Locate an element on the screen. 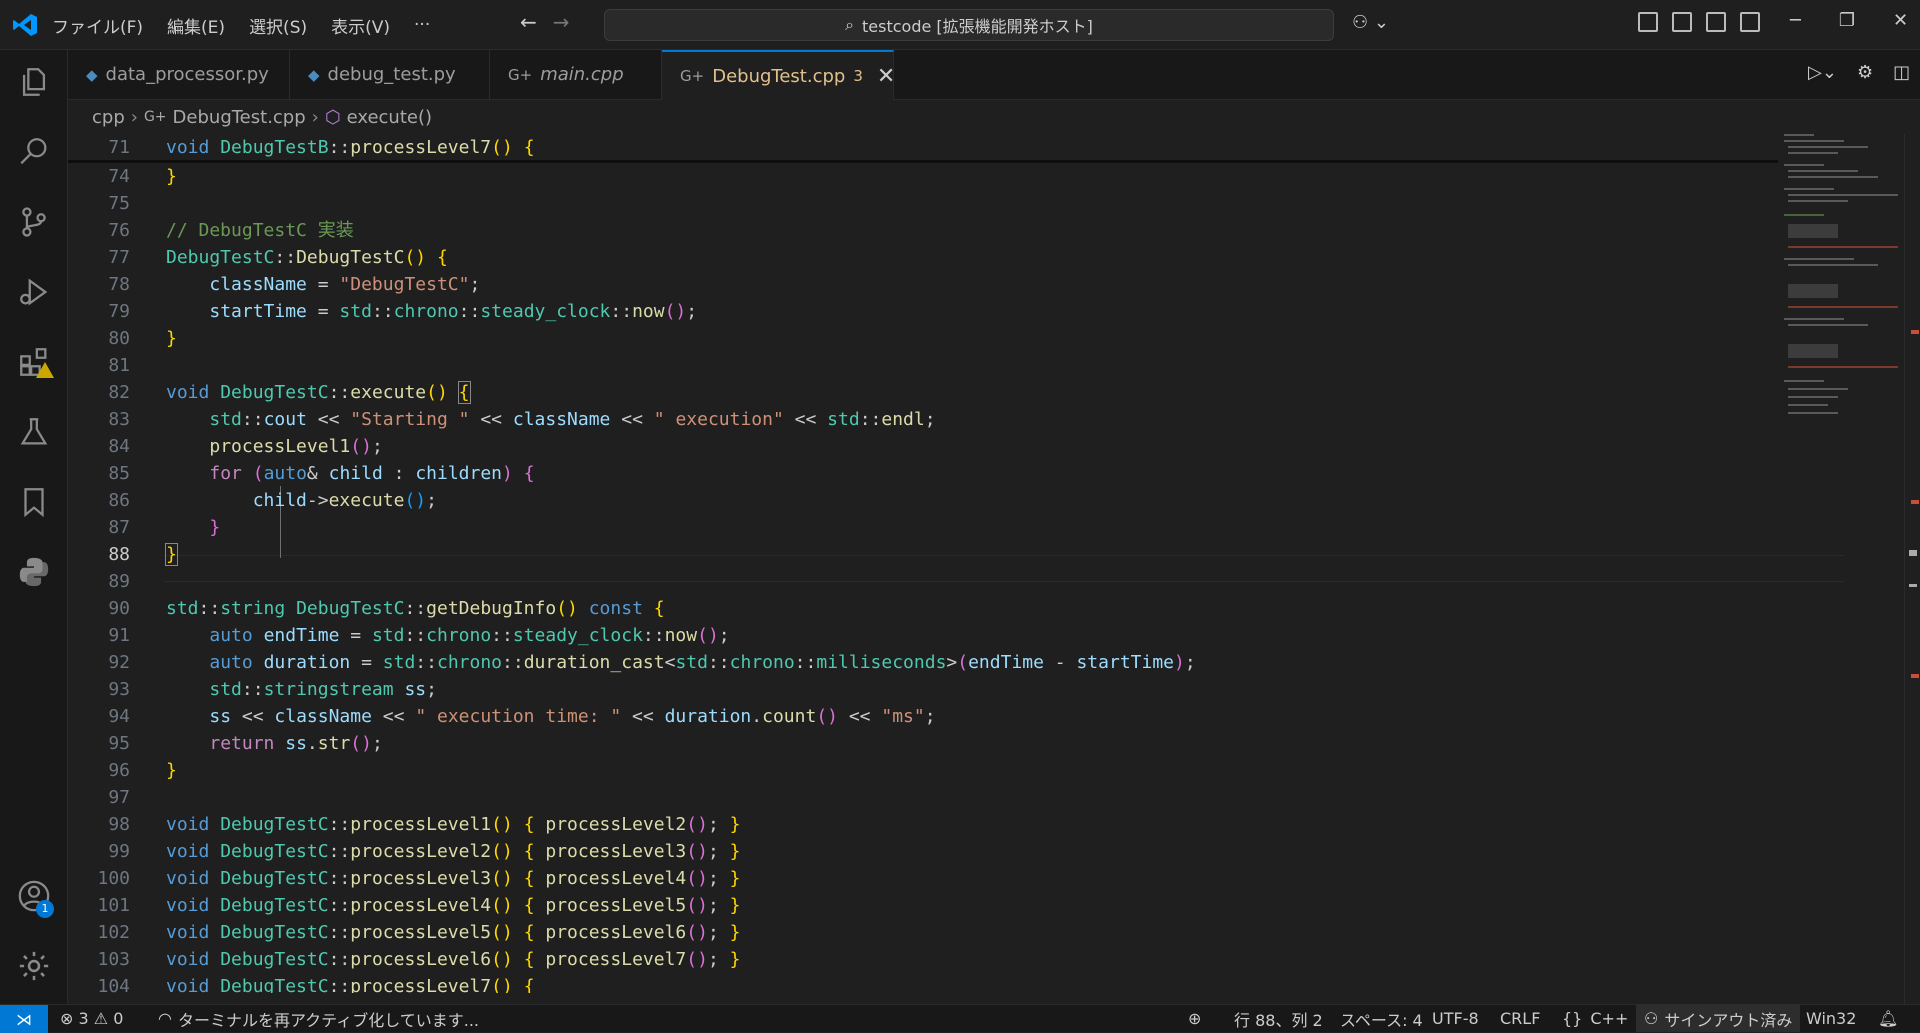 The height and width of the screenshot is (1033, 1920). language-mode: {} C++ is located at coordinates (1595, 1018).